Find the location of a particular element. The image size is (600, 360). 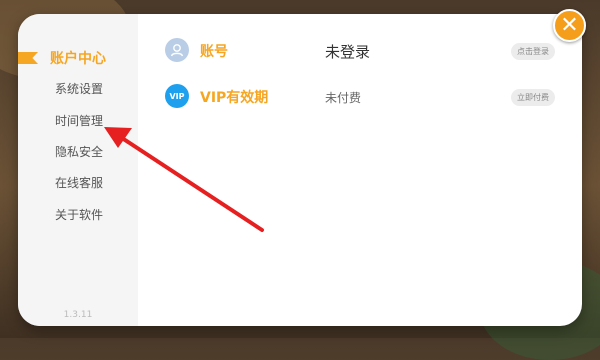

sidebar-item-label: 关于软件 is located at coordinates (79, 215).